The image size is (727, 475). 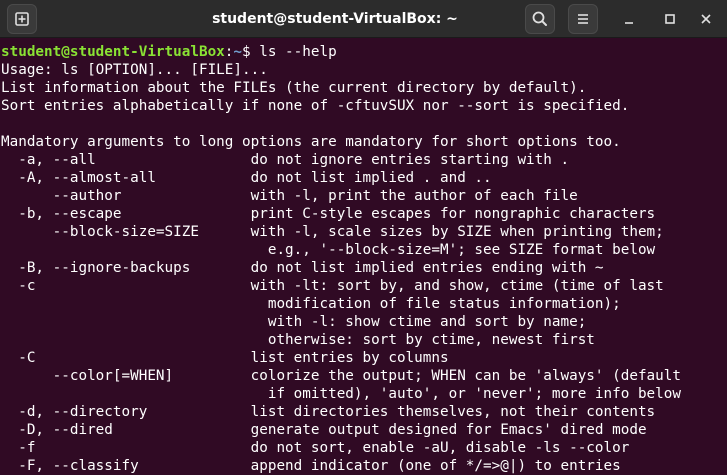 I want to click on search-icon, so click(x=539, y=18).